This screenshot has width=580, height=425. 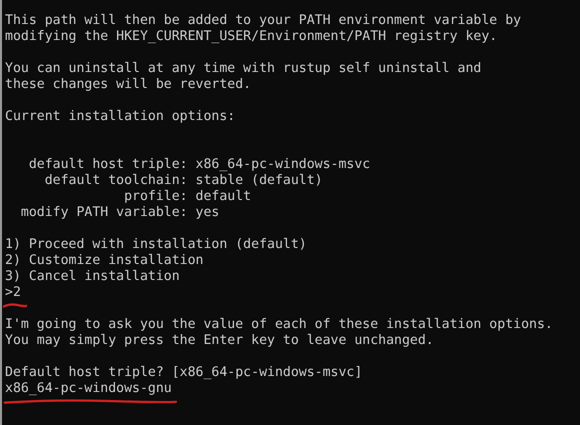 What do you see at coordinates (104, 213) in the screenshot?
I see `option-label: modify PATH variable:` at bounding box center [104, 213].